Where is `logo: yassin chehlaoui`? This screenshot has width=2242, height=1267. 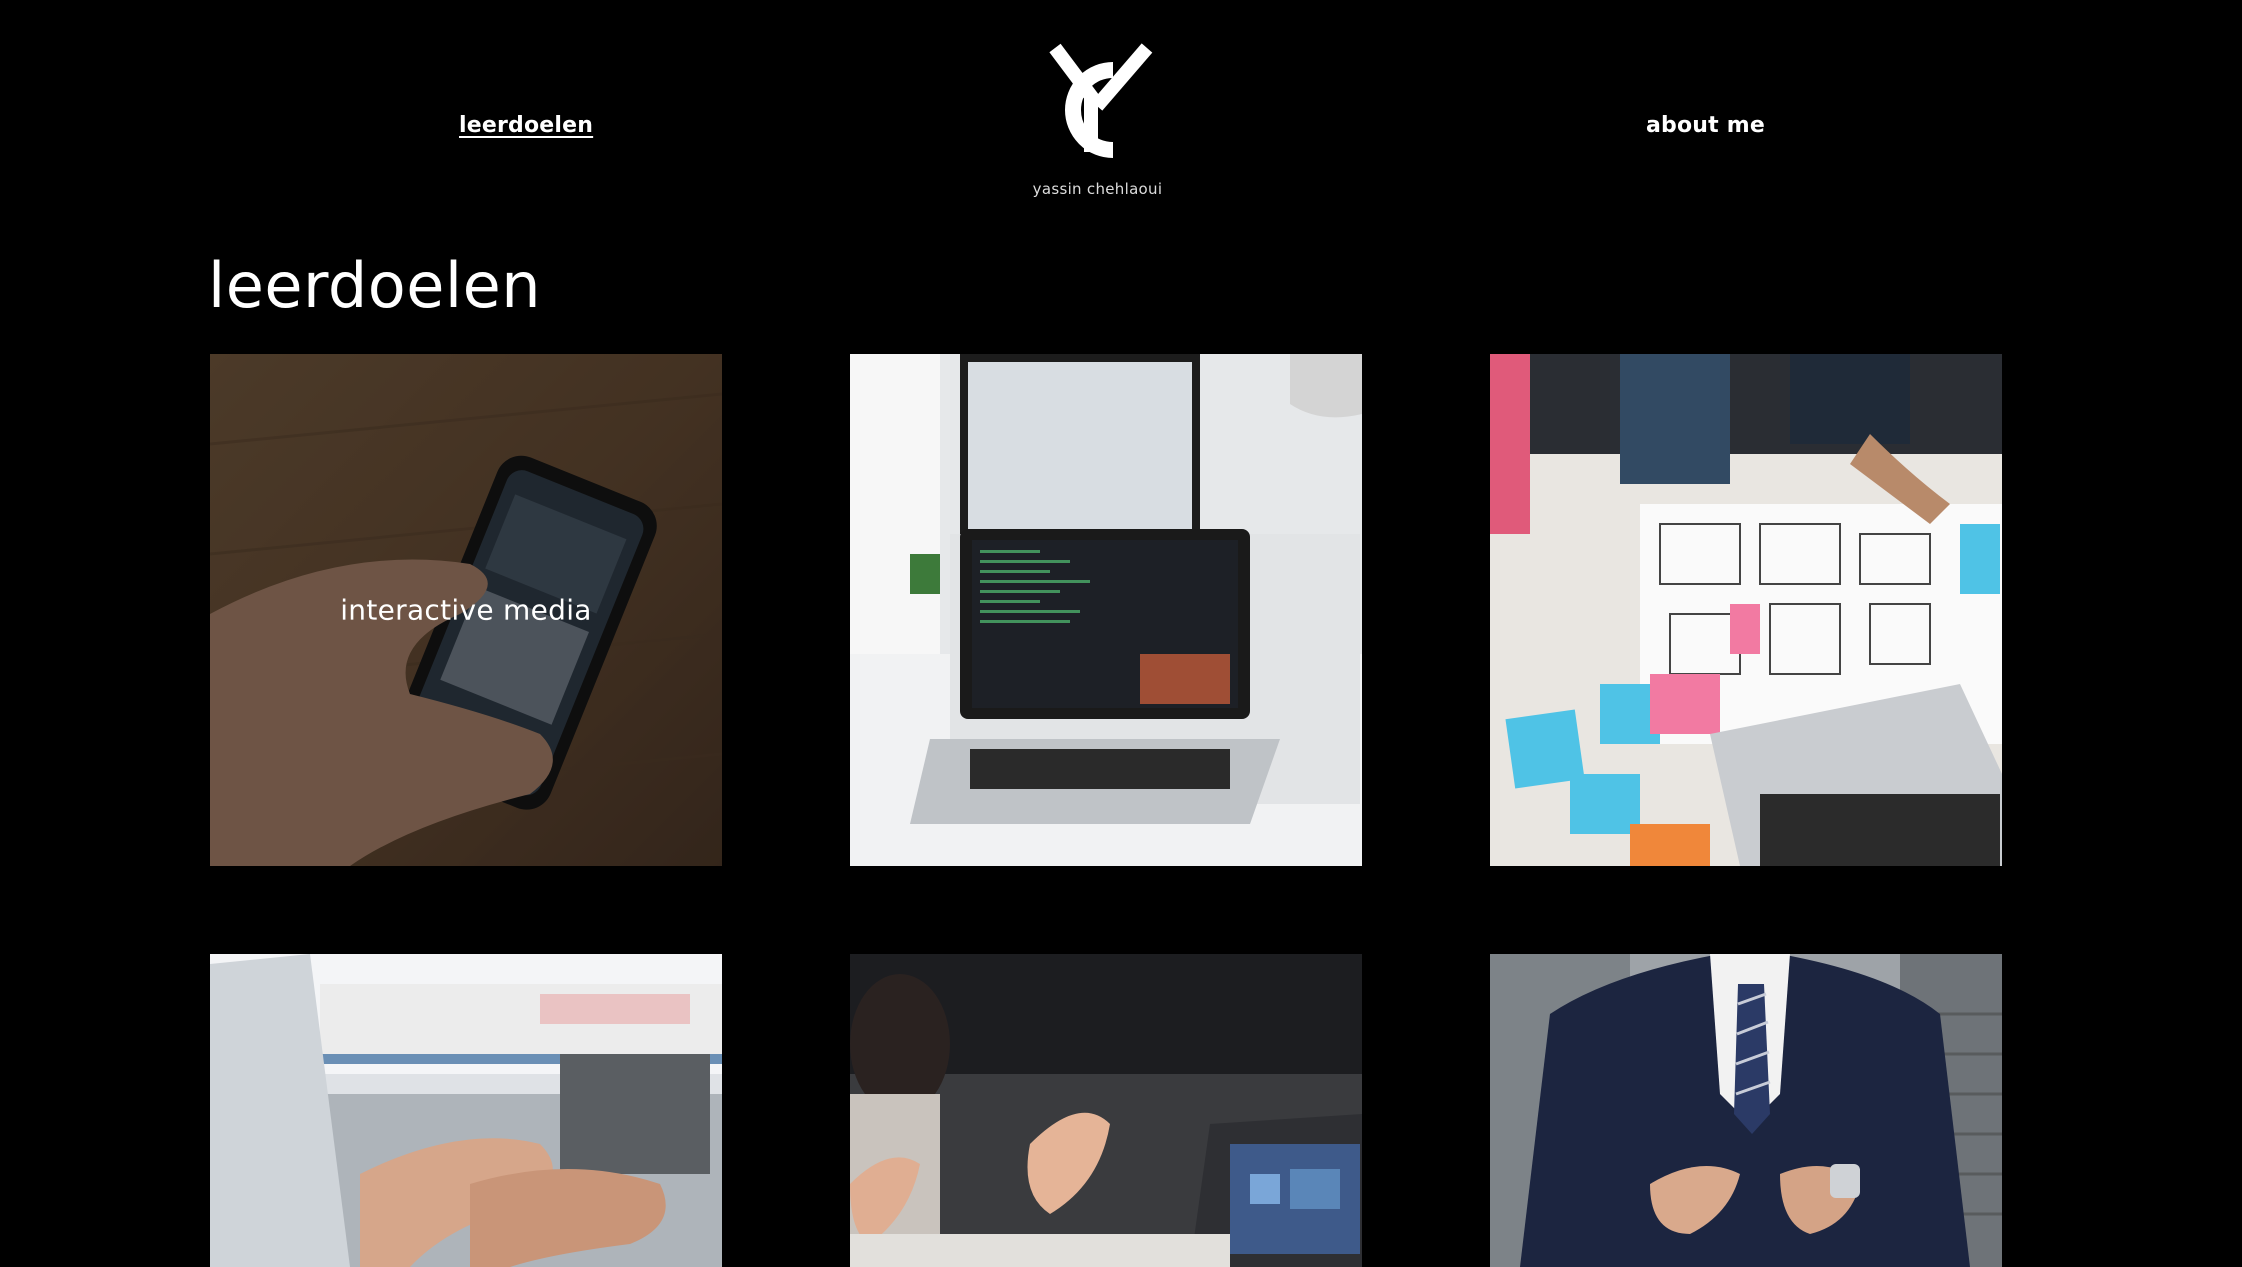
logo: yassin chehlaoui is located at coordinates (1097, 119).